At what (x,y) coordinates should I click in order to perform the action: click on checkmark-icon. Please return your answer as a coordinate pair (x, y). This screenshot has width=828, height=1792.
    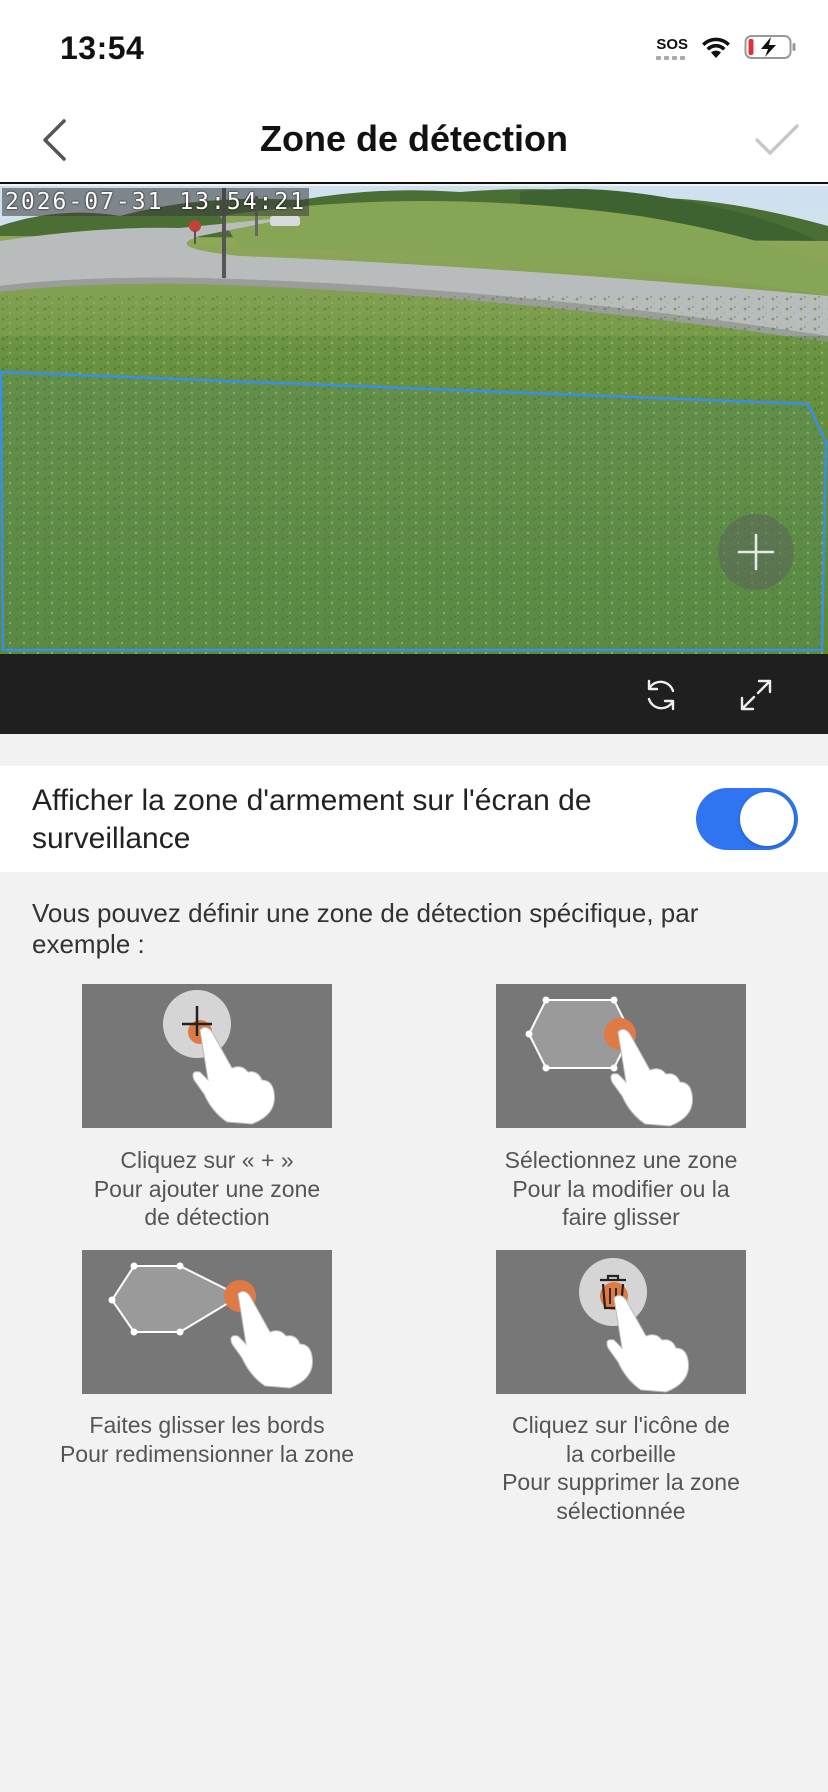
    Looking at the image, I should click on (777, 139).